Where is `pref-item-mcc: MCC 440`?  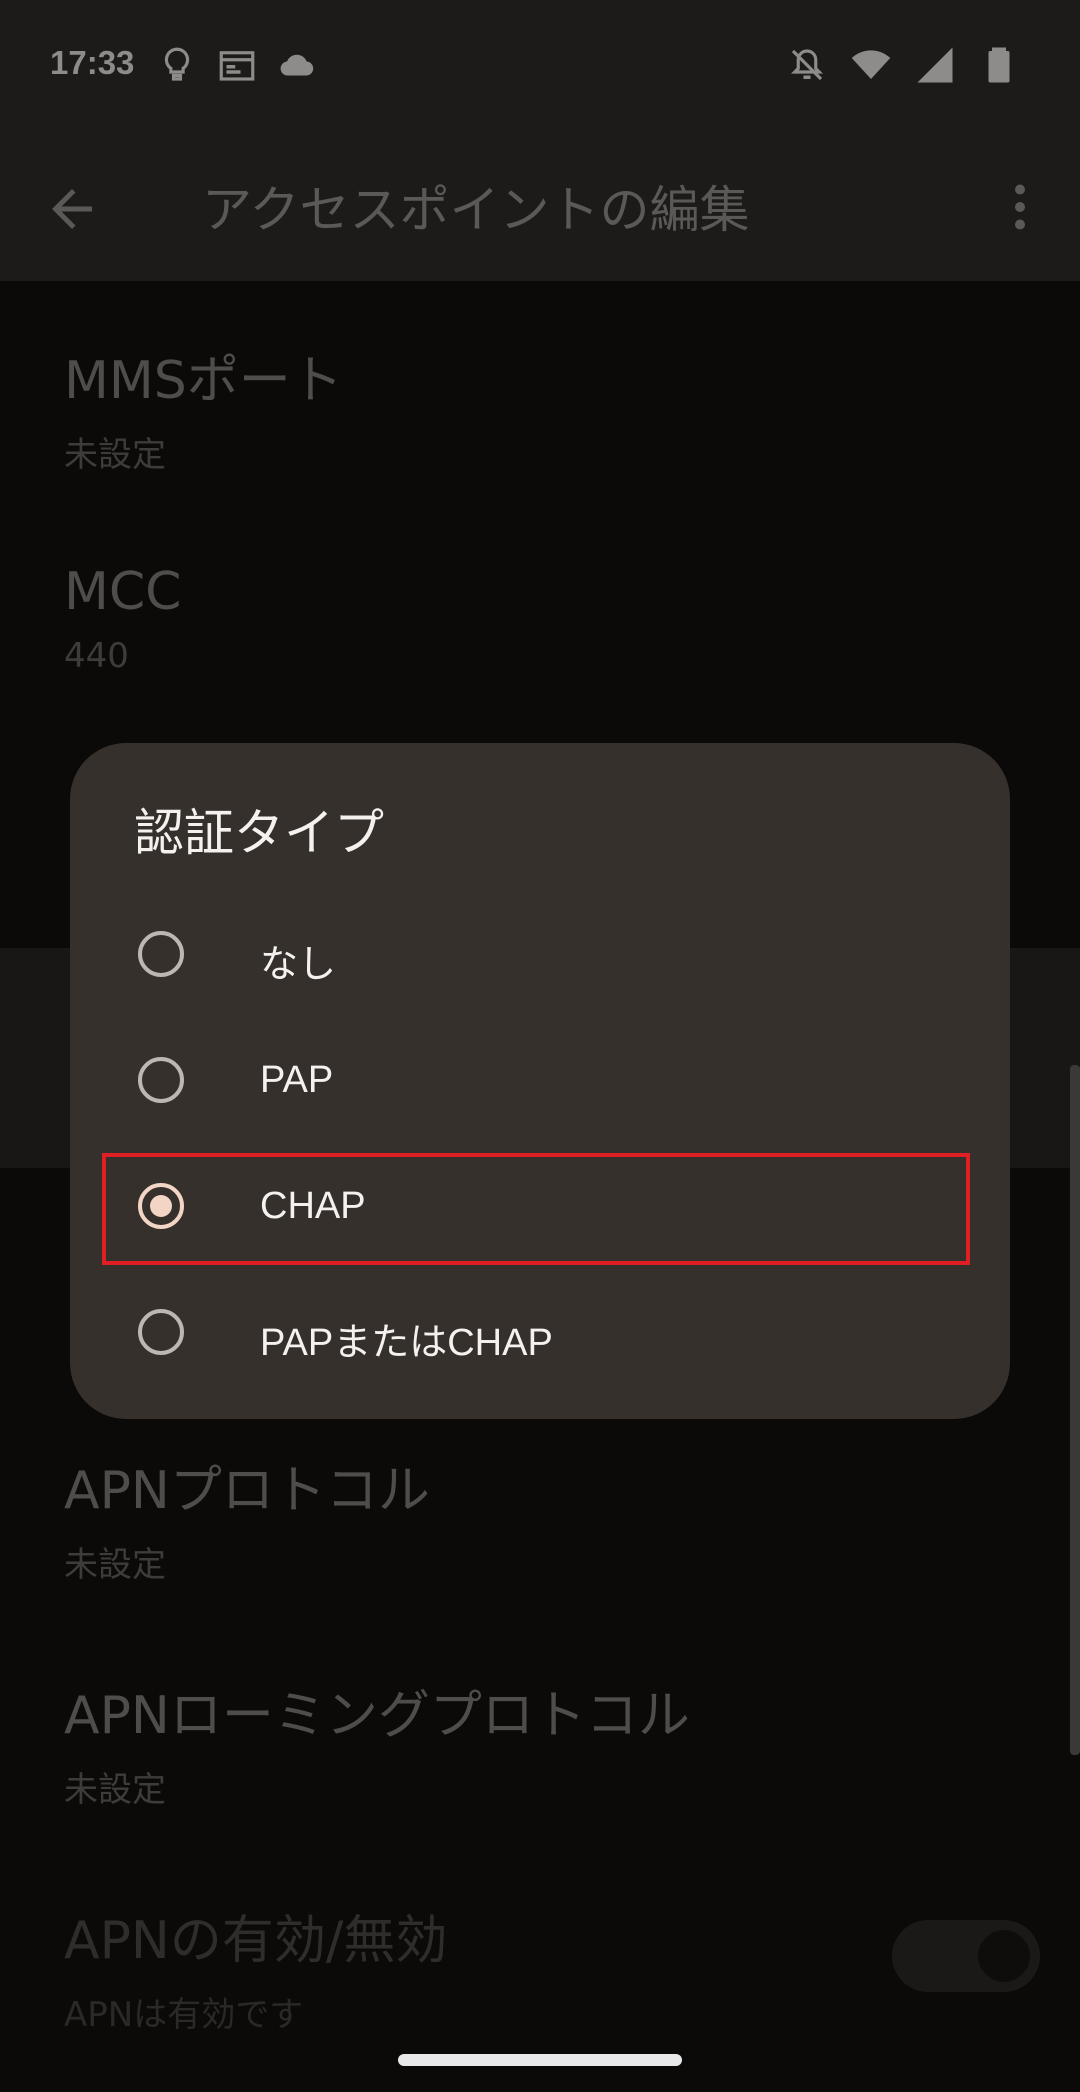
pref-item-mcc: MCC 440 is located at coordinates (122, 619).